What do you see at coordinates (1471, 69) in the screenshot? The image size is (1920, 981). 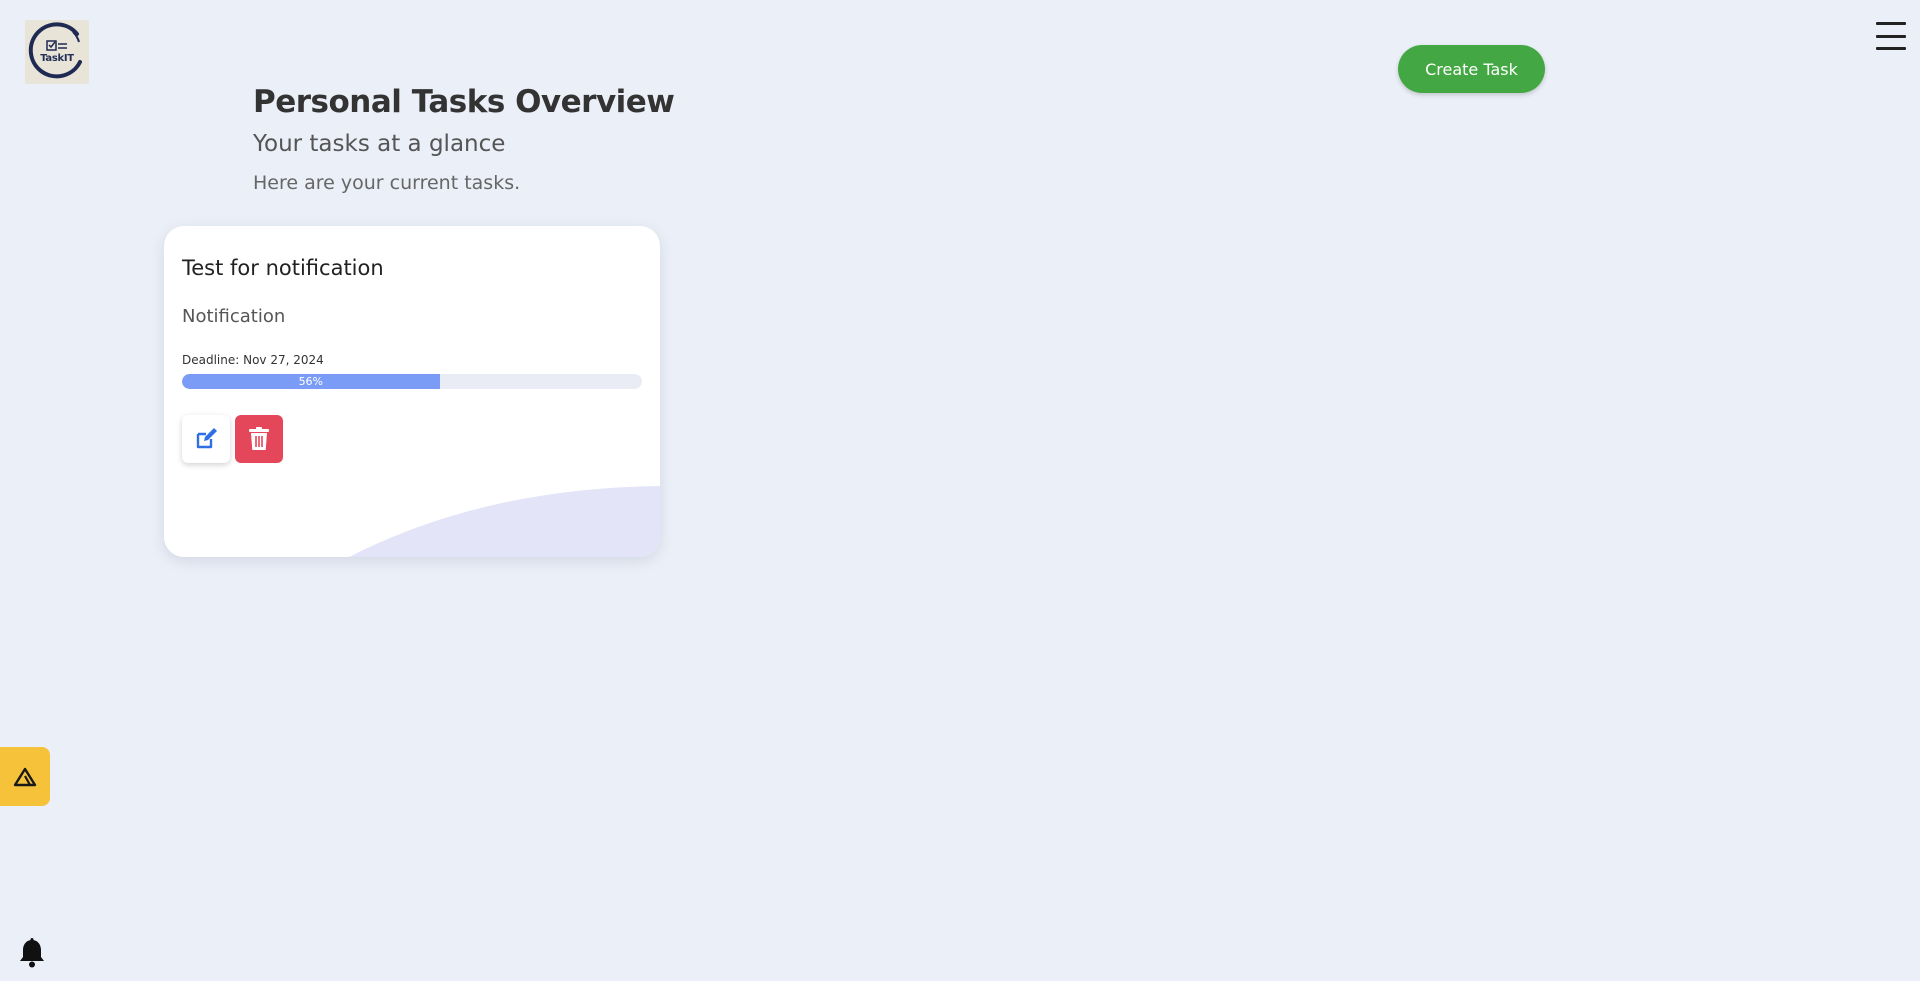 I see `create-task-button: Create Task` at bounding box center [1471, 69].